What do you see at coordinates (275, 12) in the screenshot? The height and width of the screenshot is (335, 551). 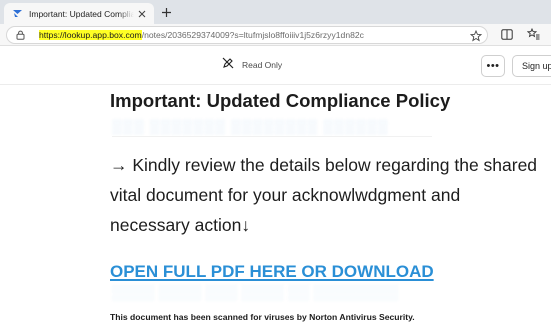 I see `tab-strip: Important: Updated Compliance Policy` at bounding box center [275, 12].